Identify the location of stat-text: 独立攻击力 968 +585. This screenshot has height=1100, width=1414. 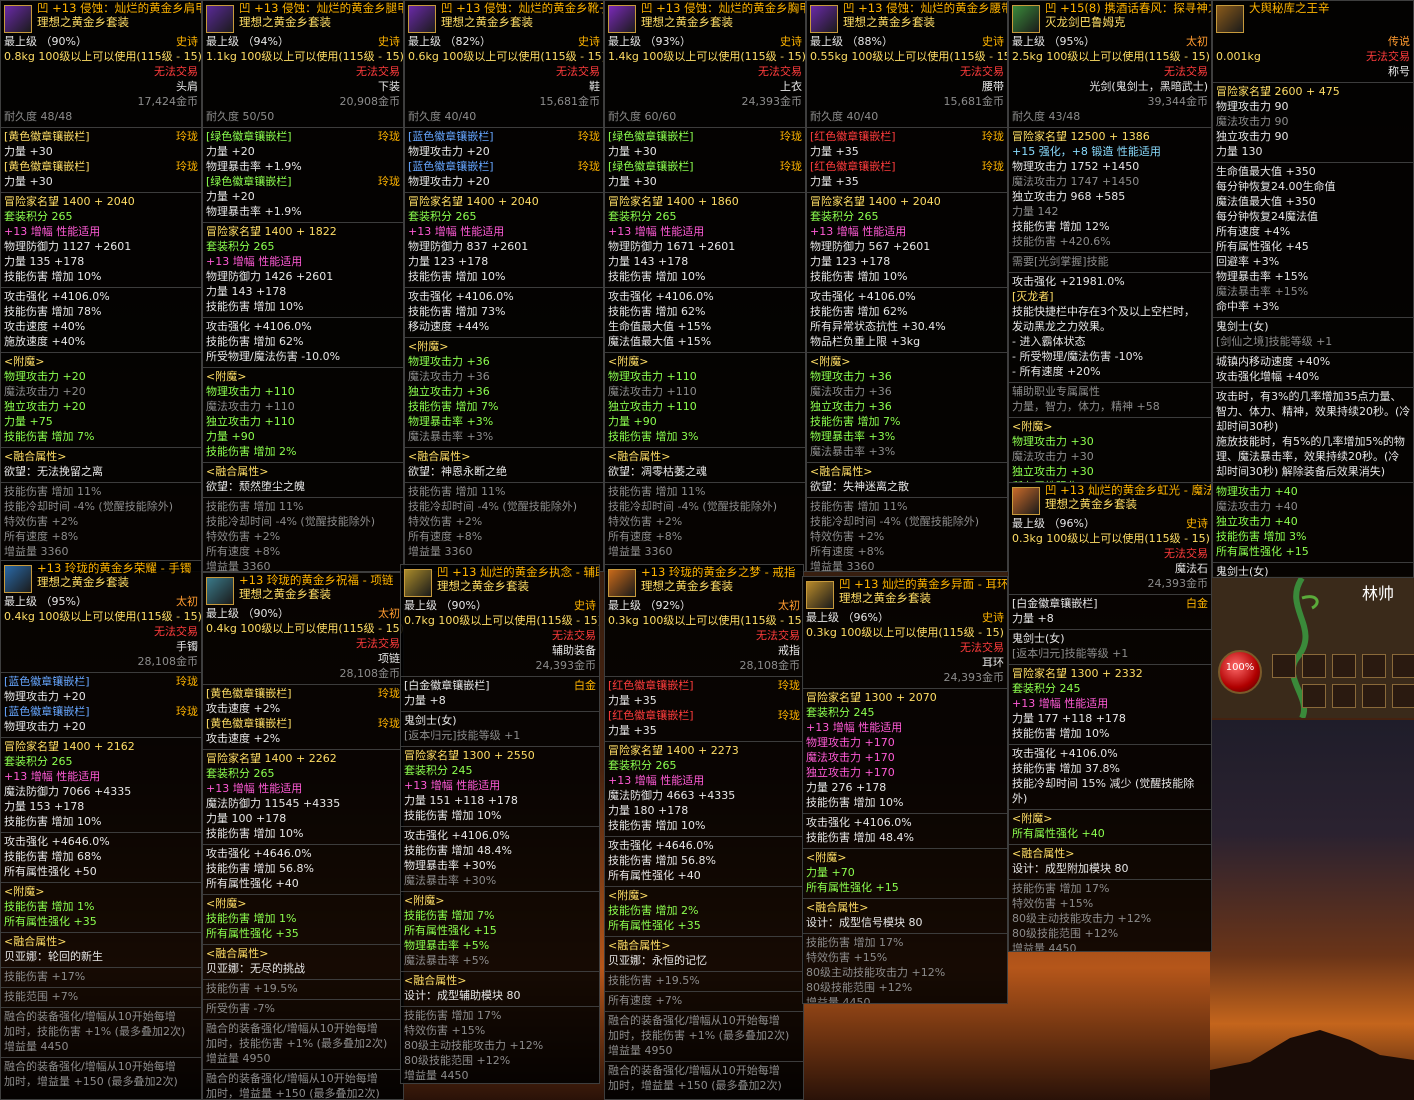
(1069, 196).